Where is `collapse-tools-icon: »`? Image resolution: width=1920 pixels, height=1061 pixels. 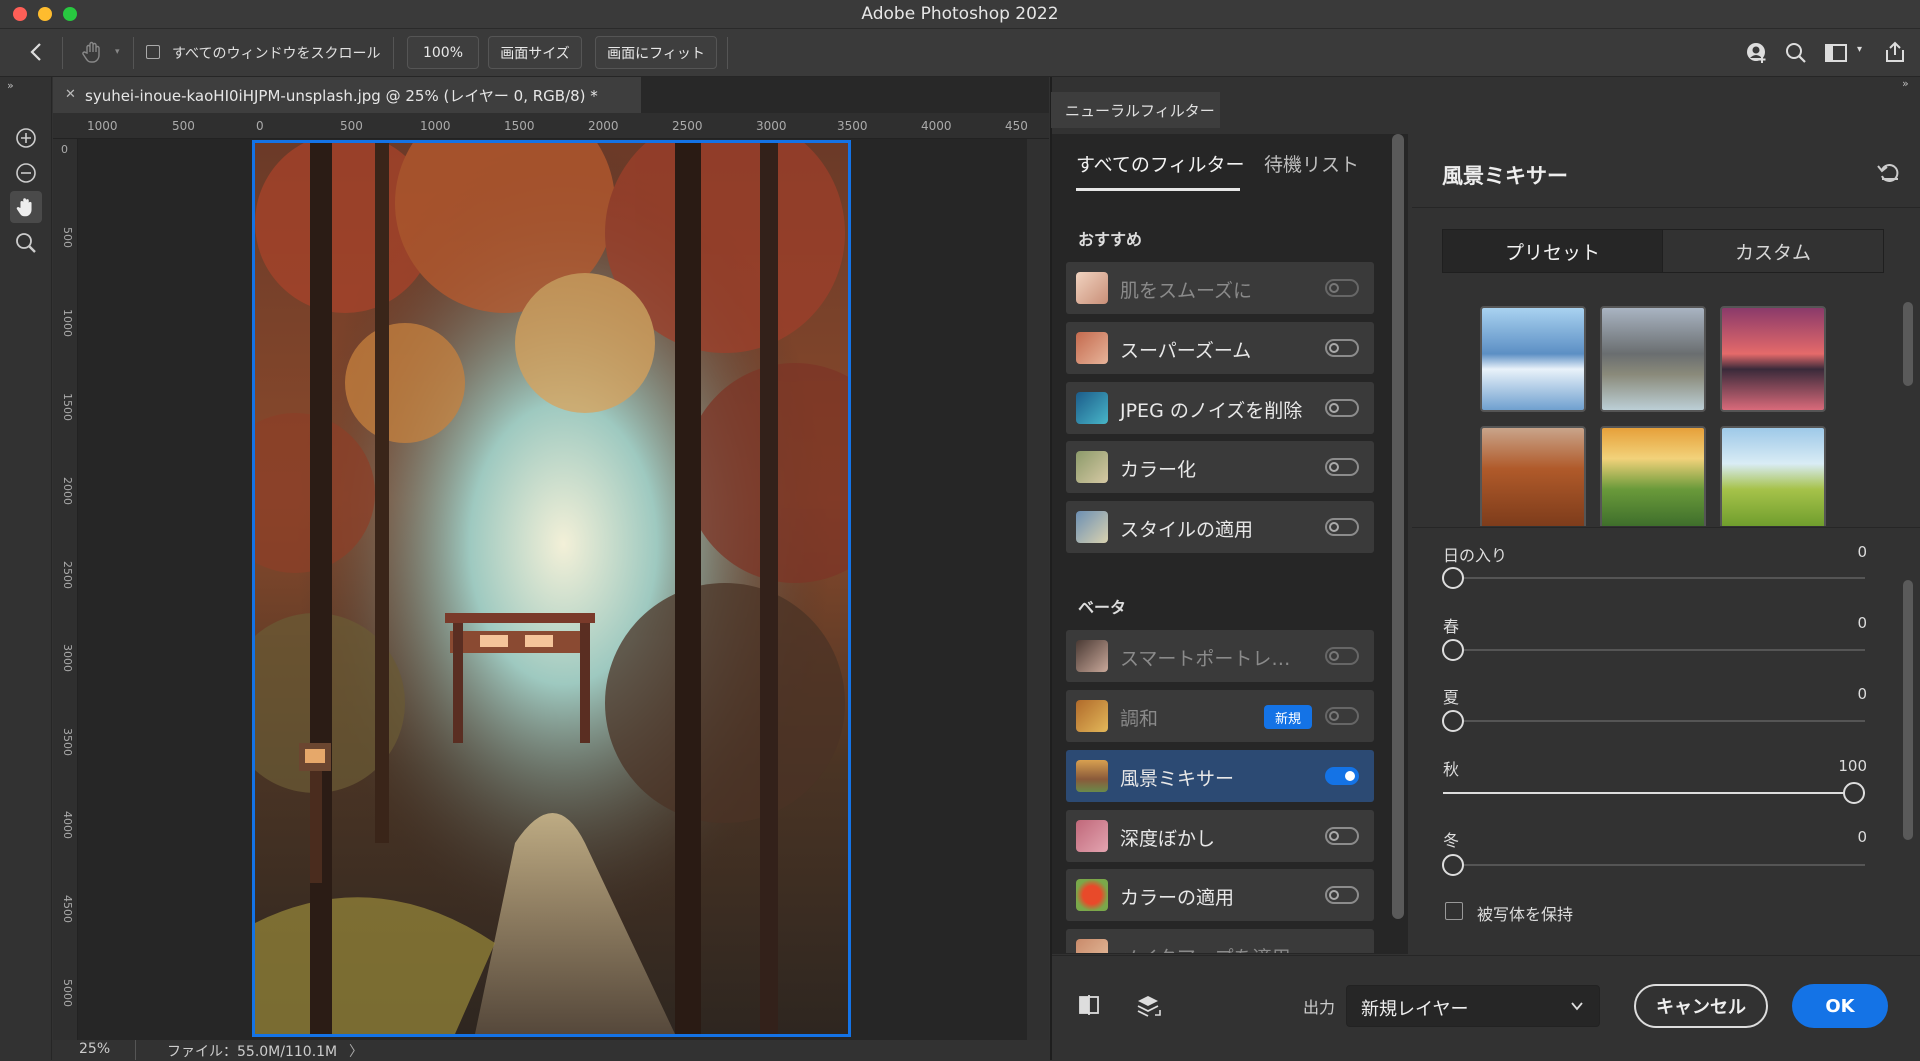
collapse-tools-icon: » is located at coordinates (10, 85).